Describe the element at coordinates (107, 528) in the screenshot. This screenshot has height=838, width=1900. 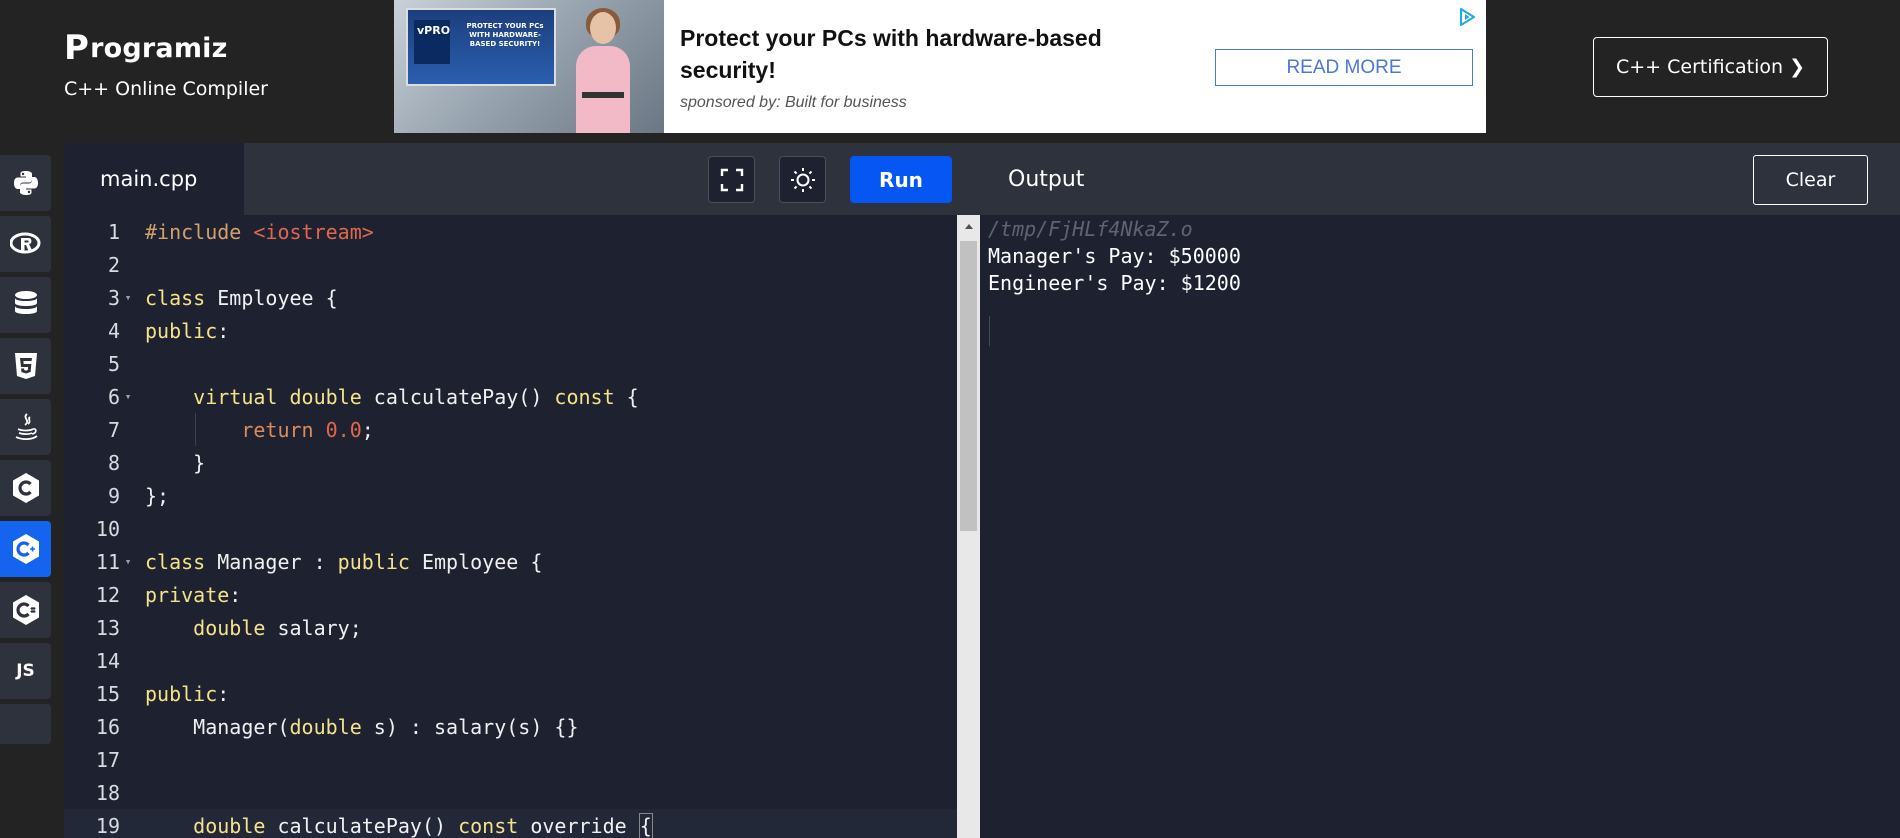
I see `line-number: 10` at that location.